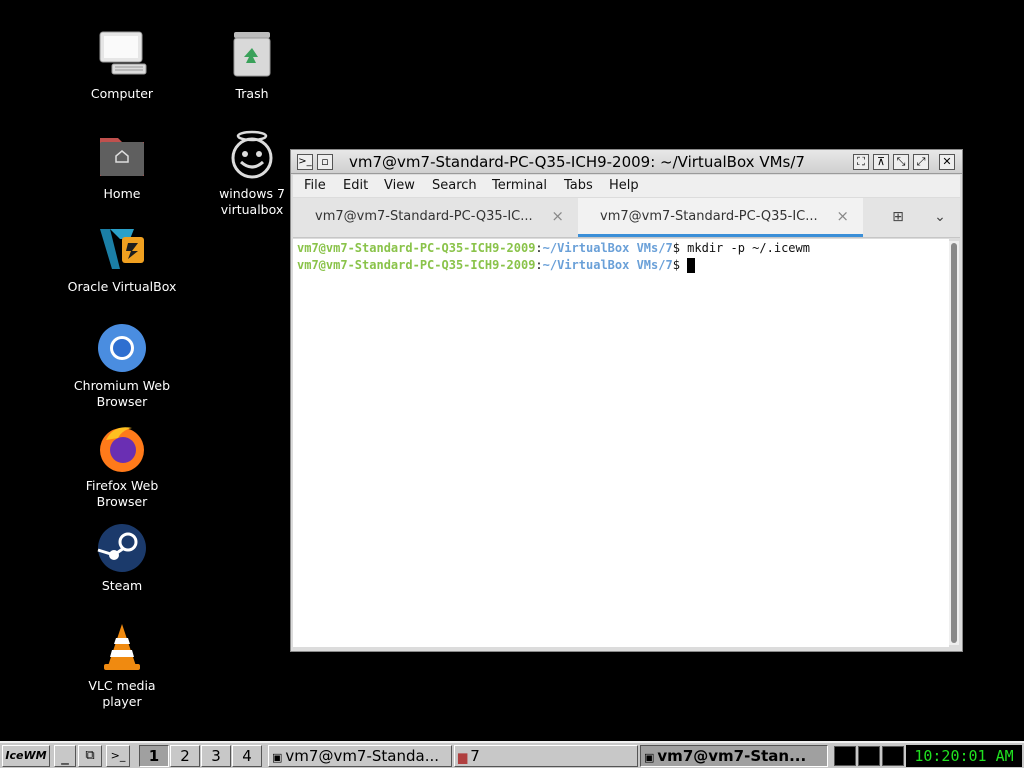 This screenshot has height=768, width=1024. What do you see at coordinates (122, 693) in the screenshot?
I see `desktop-icon-label: VLC media player` at bounding box center [122, 693].